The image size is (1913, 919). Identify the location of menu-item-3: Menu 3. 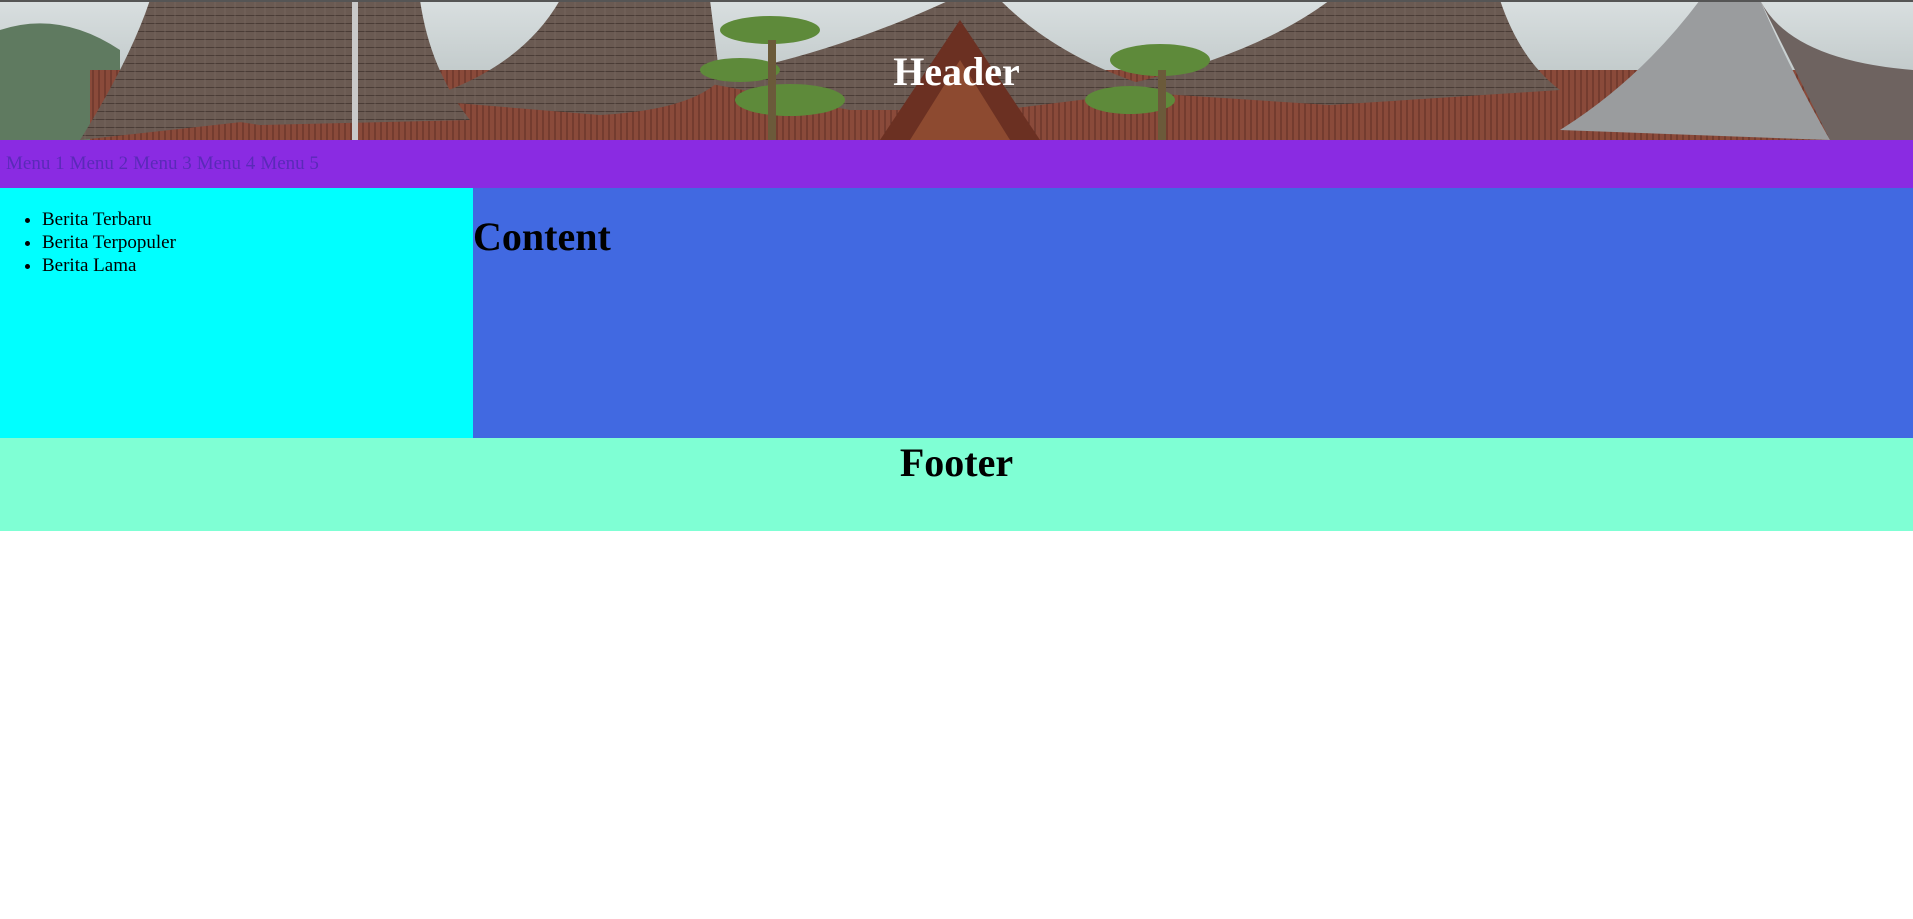
(162, 164).